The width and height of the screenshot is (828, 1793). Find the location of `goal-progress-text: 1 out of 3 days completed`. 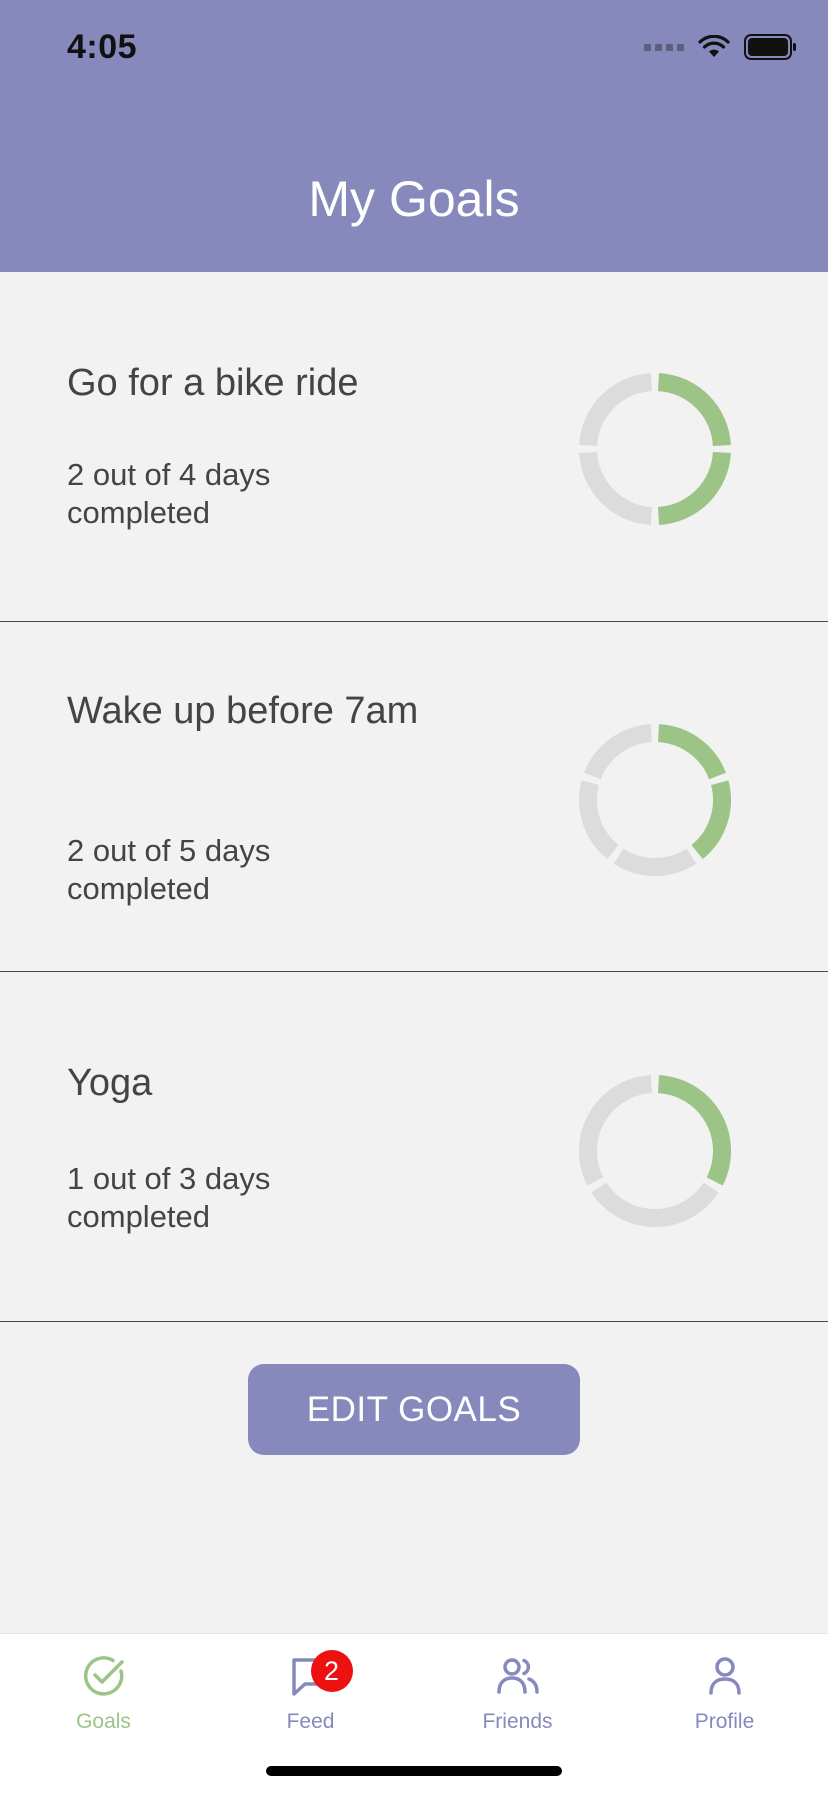

goal-progress-text: 1 out of 3 days completed is located at coordinates (169, 1197).